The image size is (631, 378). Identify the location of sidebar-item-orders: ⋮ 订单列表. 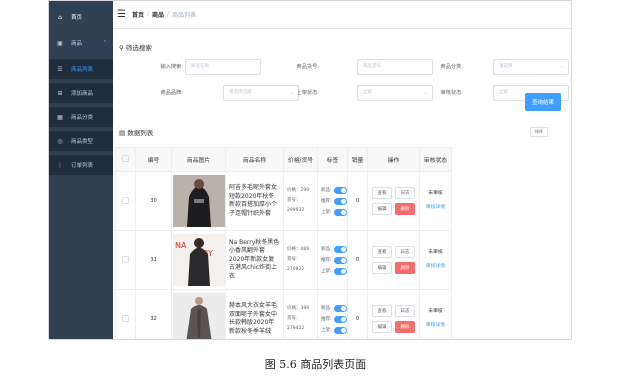
(81, 165).